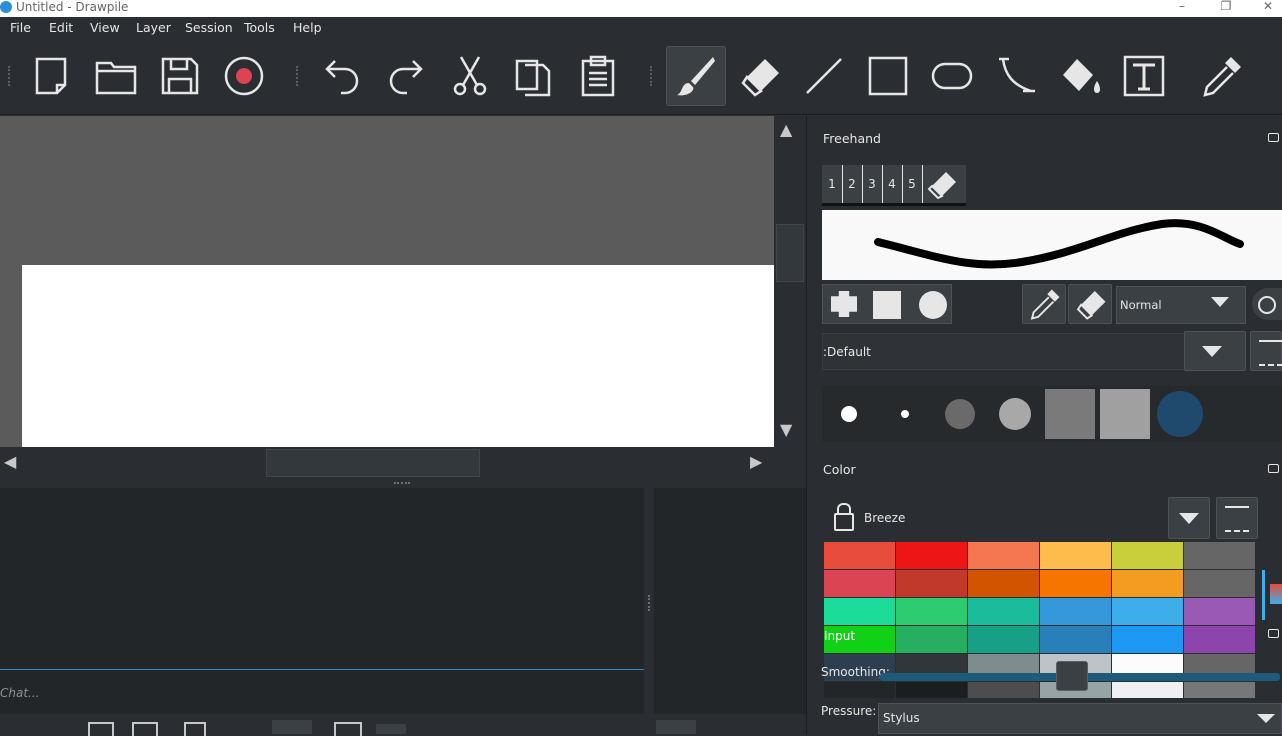 The width and height of the screenshot is (1282, 736). What do you see at coordinates (888, 76) in the screenshot?
I see `rectangle-tool-button` at bounding box center [888, 76].